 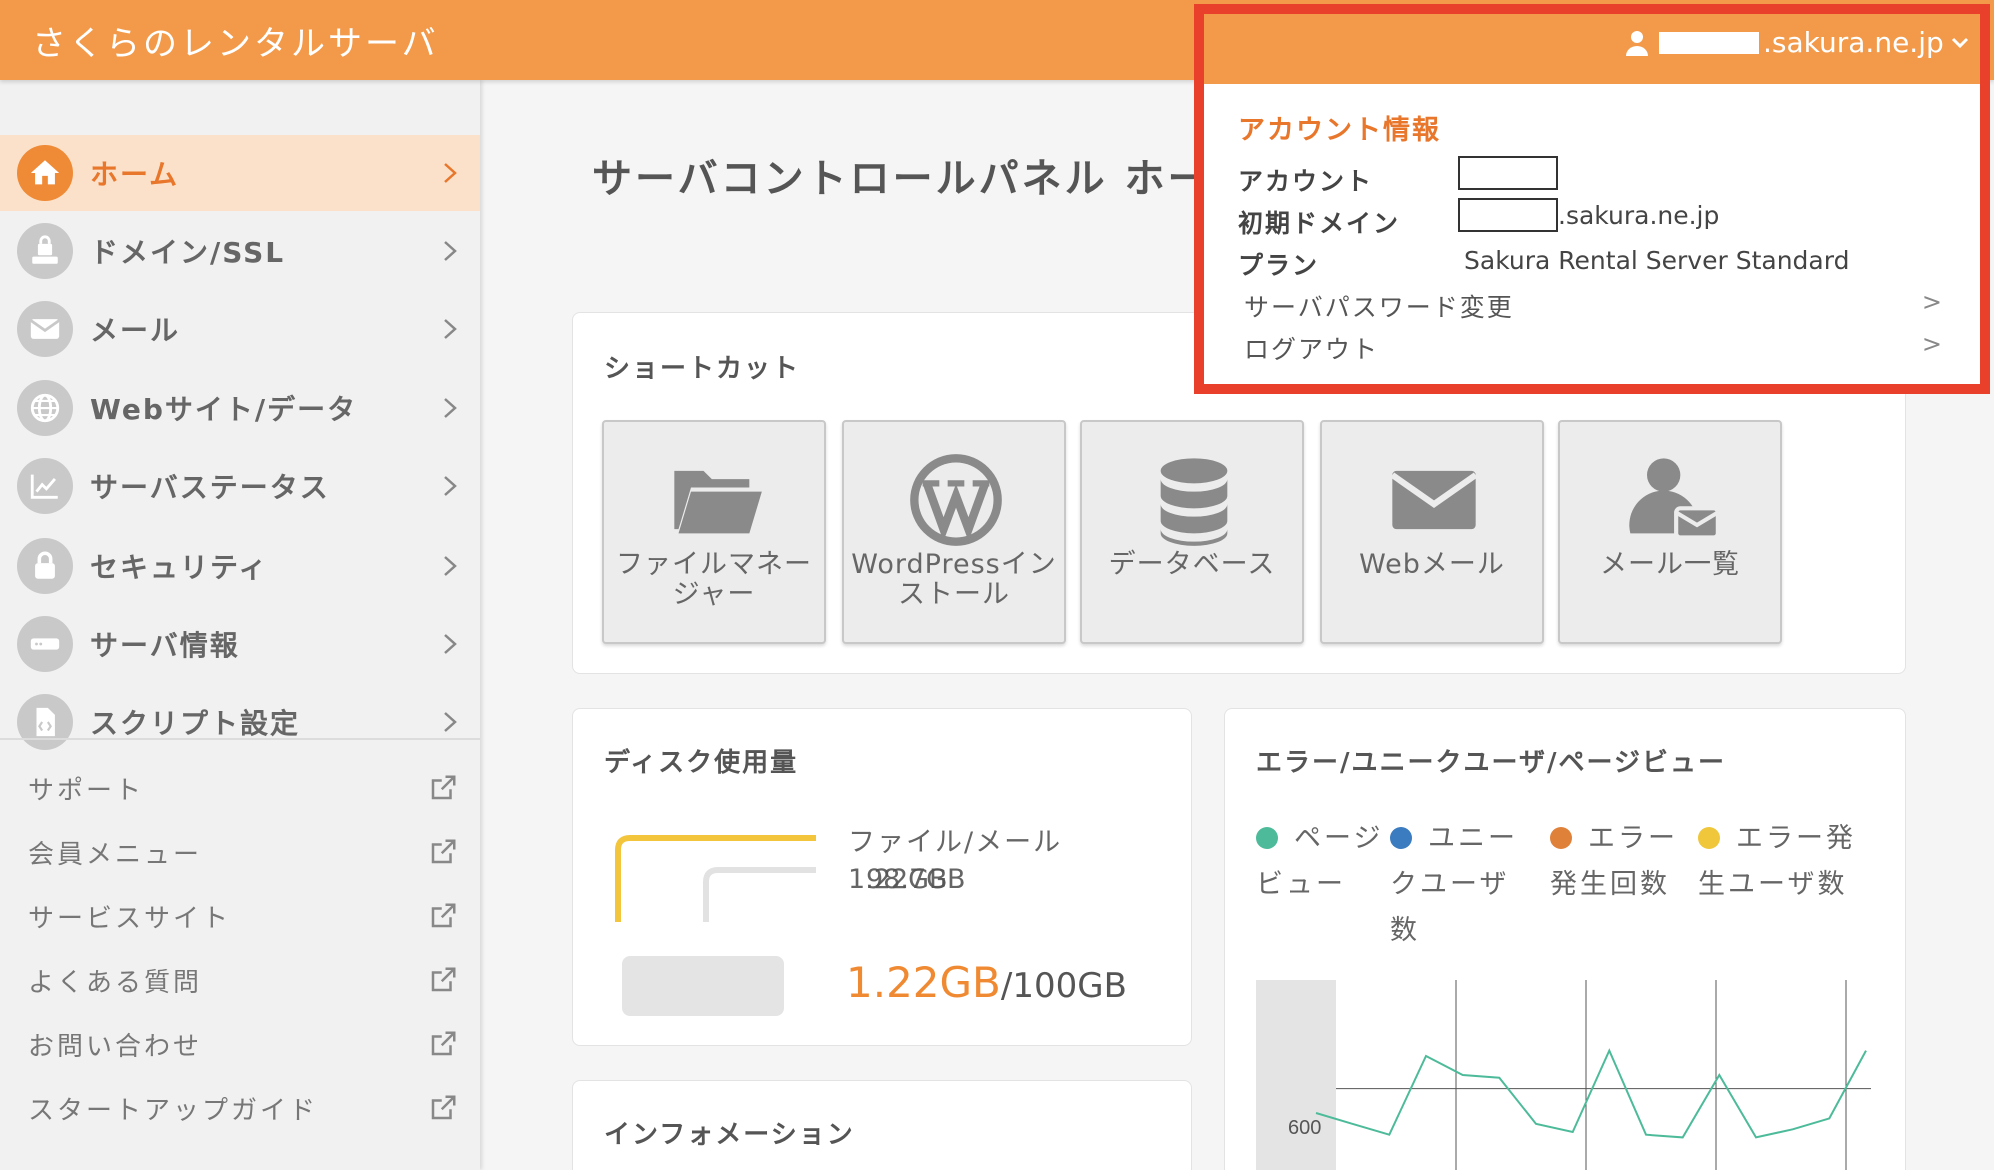 I want to click on sidebar-item-server-info: サーバ情報, so click(x=240, y=644).